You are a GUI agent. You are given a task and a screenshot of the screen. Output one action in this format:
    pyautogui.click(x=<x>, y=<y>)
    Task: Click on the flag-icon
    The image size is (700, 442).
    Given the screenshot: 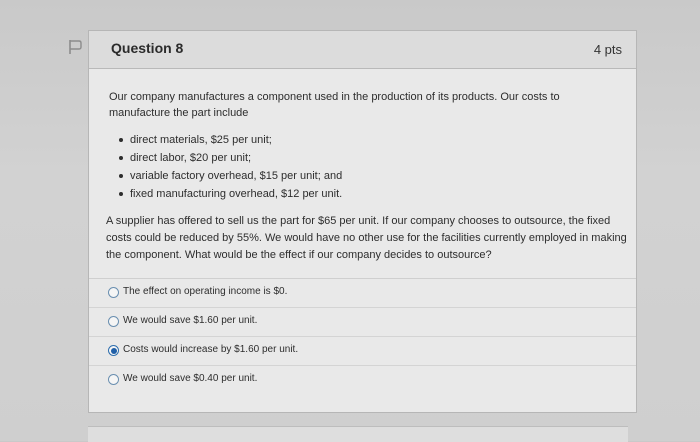 What is the action you would take?
    pyautogui.click(x=77, y=47)
    